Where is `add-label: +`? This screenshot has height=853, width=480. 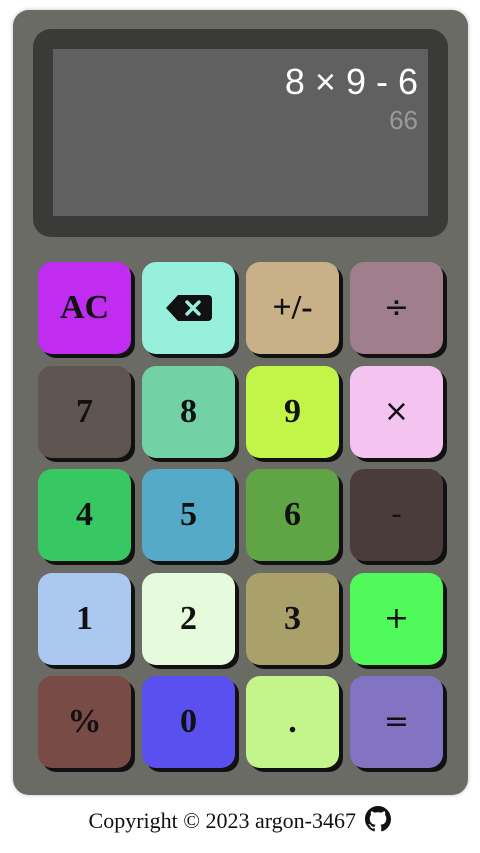
add-label: + is located at coordinates (396, 618).